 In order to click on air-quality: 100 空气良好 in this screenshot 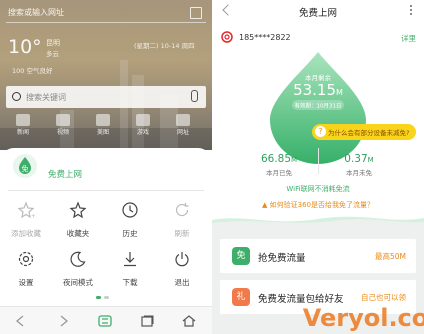, I will do `click(32, 71)`.